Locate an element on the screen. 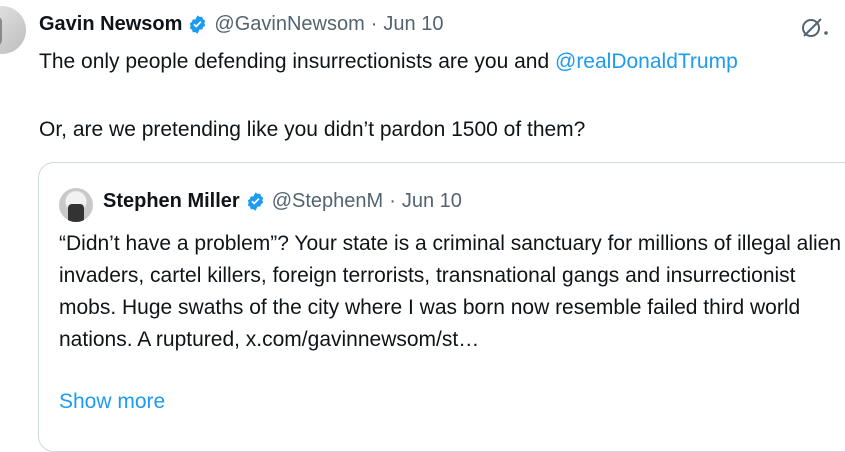  author-name: Gavin Newsom is located at coordinates (110, 24).